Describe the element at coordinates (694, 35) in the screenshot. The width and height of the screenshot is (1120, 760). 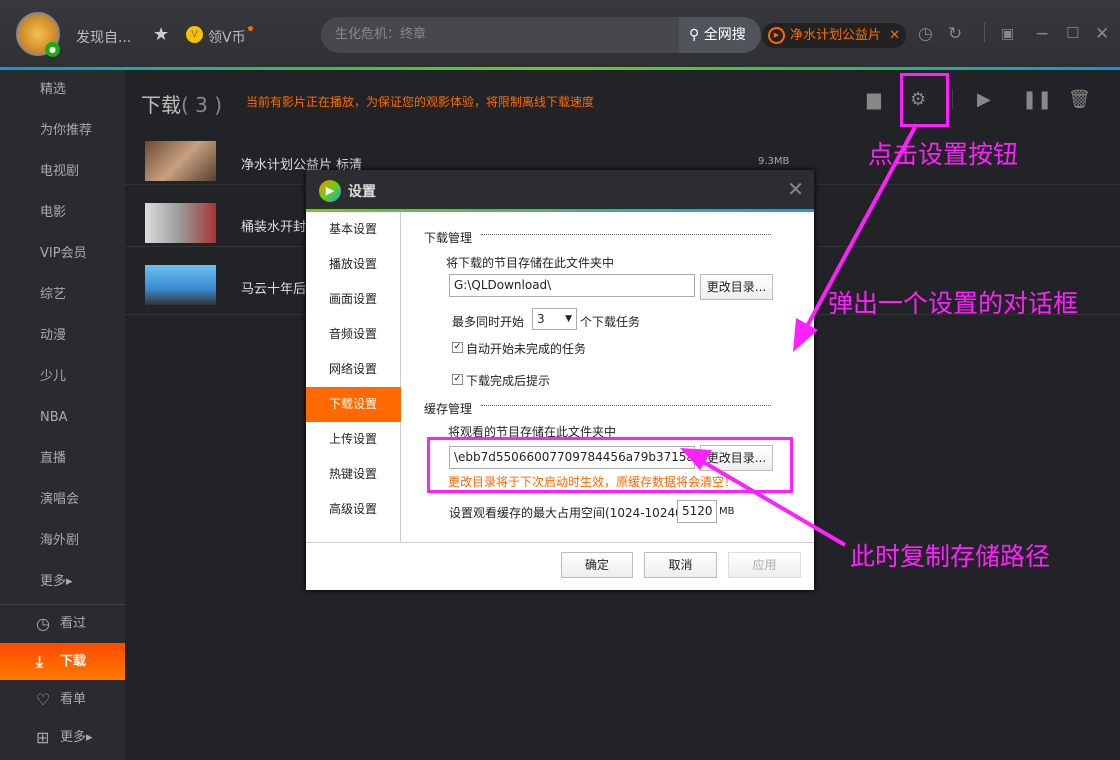
I see `search-icon: ⚲` at that location.